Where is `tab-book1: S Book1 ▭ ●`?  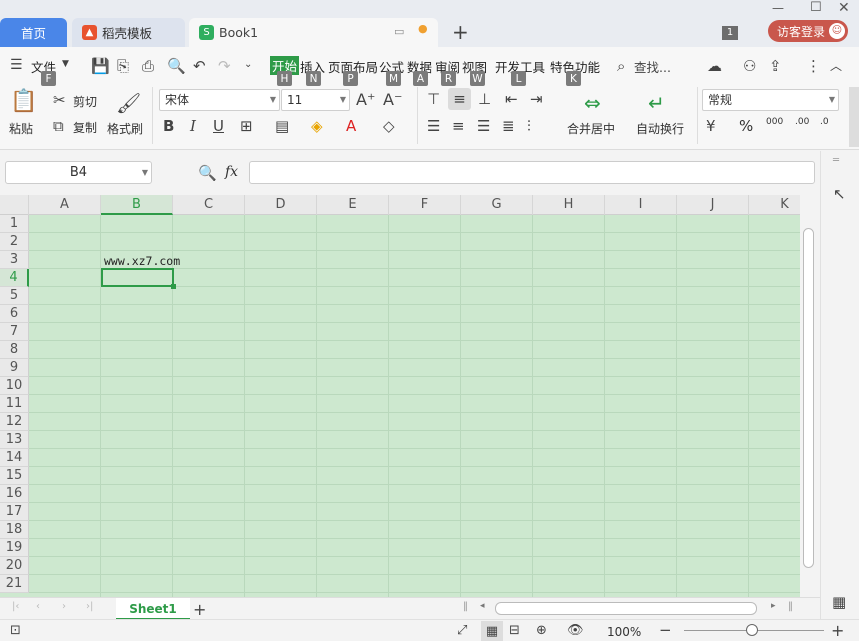 tab-book1: S Book1 ▭ ● is located at coordinates (313, 32).